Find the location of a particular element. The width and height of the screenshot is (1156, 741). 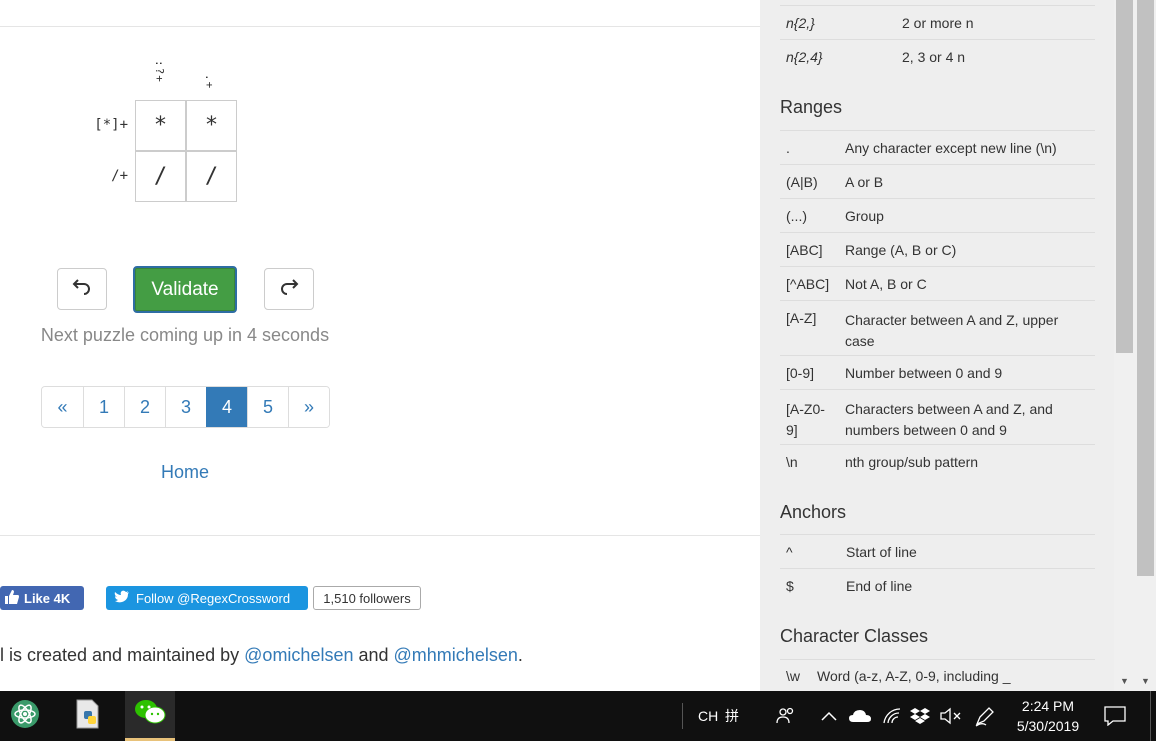

notifications-icon is located at coordinates (1115, 716).